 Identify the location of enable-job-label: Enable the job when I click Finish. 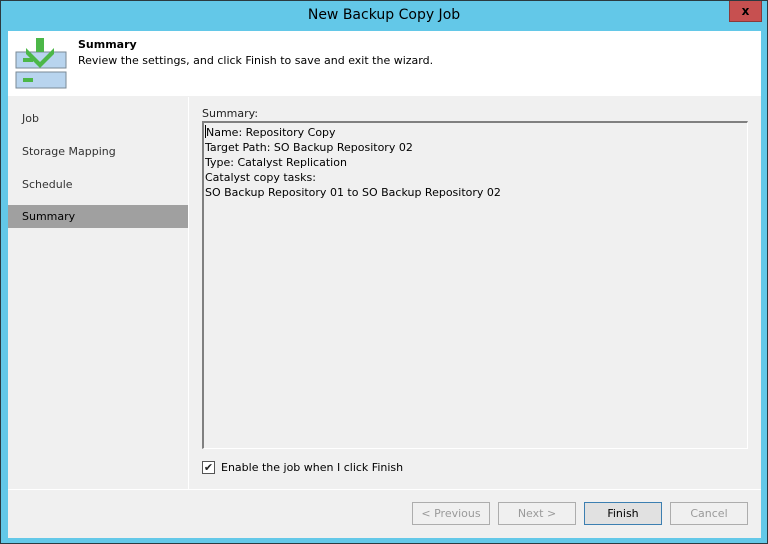
(312, 467).